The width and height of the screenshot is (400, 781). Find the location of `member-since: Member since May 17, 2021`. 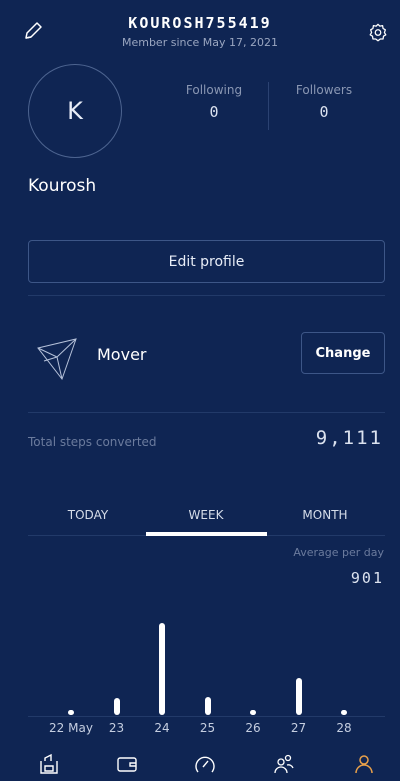

member-since: Member since May 17, 2021 is located at coordinates (200, 42).